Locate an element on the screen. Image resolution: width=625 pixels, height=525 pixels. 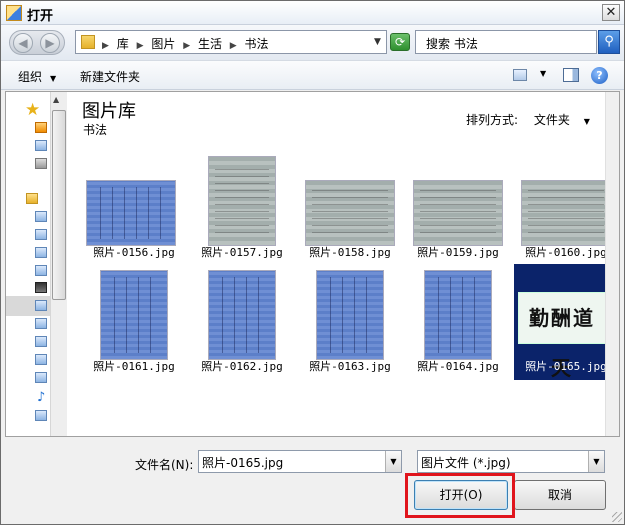
address-bar: ▶ 库 ▶ 图片 ▶ 生活 ▶ 书法 ▼ is located at coordinates (231, 42).